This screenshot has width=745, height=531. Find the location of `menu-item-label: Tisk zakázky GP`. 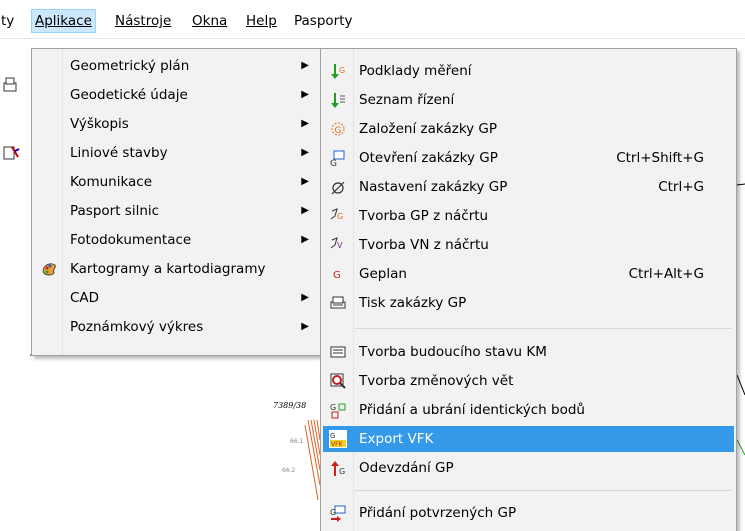

menu-item-label: Tisk zakázky GP is located at coordinates (413, 303).